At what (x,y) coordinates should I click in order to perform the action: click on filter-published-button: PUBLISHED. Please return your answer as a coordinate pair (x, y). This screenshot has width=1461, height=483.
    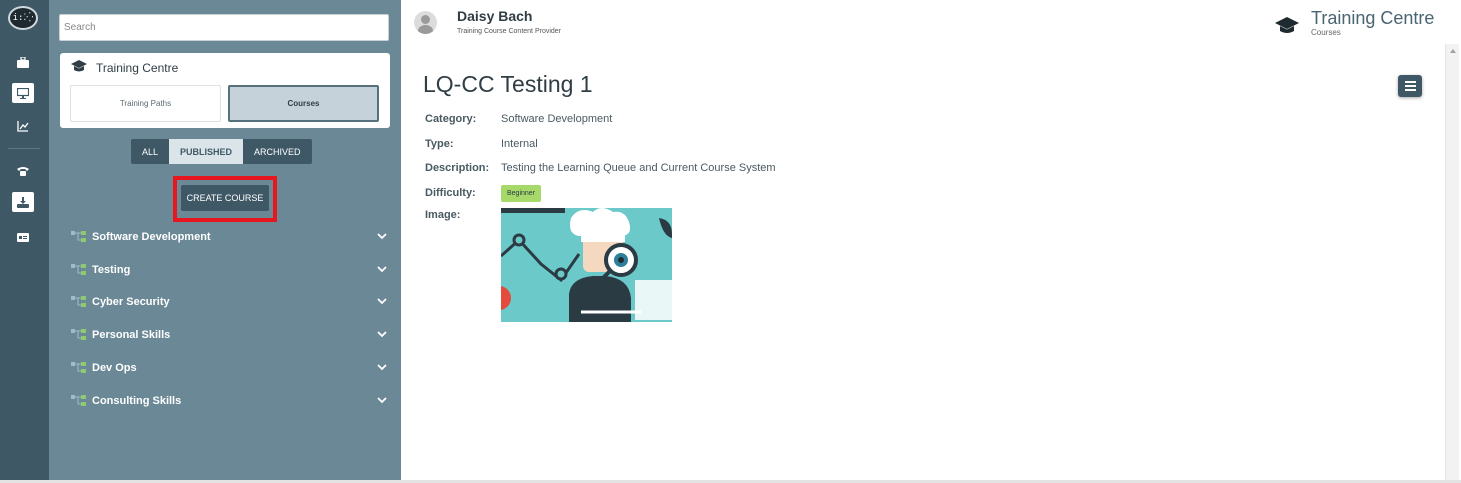
    Looking at the image, I should click on (206, 151).